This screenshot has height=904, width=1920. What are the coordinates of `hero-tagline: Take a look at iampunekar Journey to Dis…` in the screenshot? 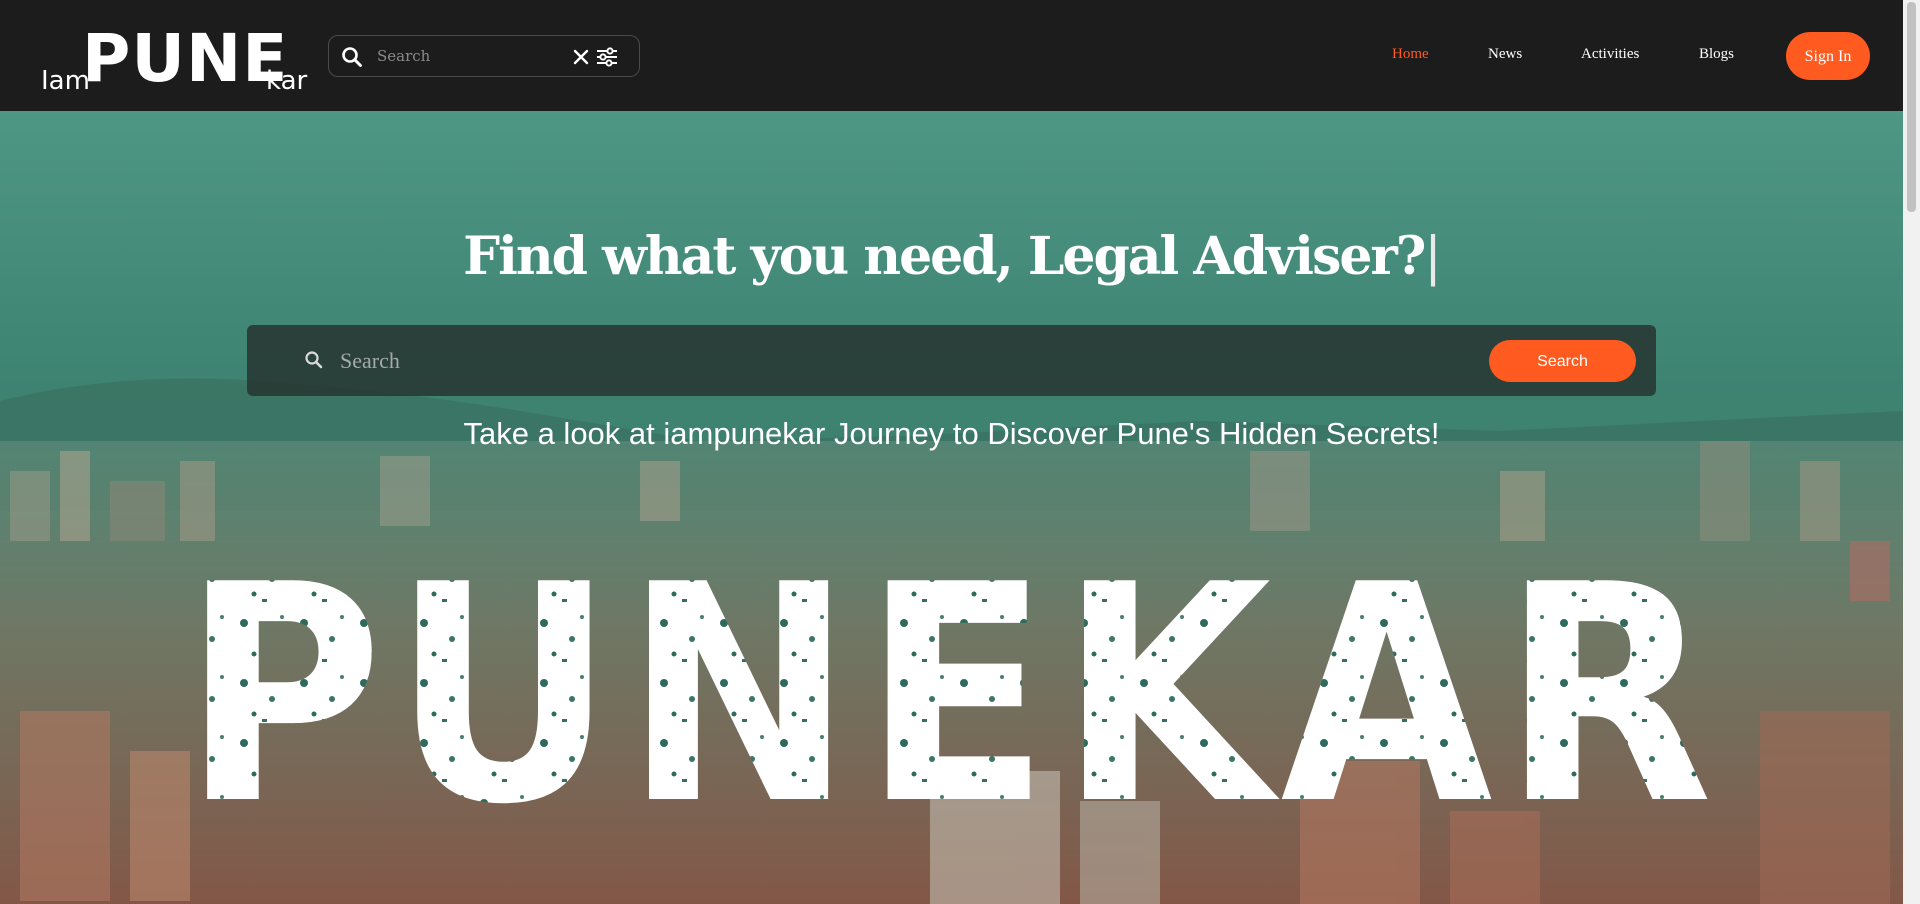 It's located at (951, 433).